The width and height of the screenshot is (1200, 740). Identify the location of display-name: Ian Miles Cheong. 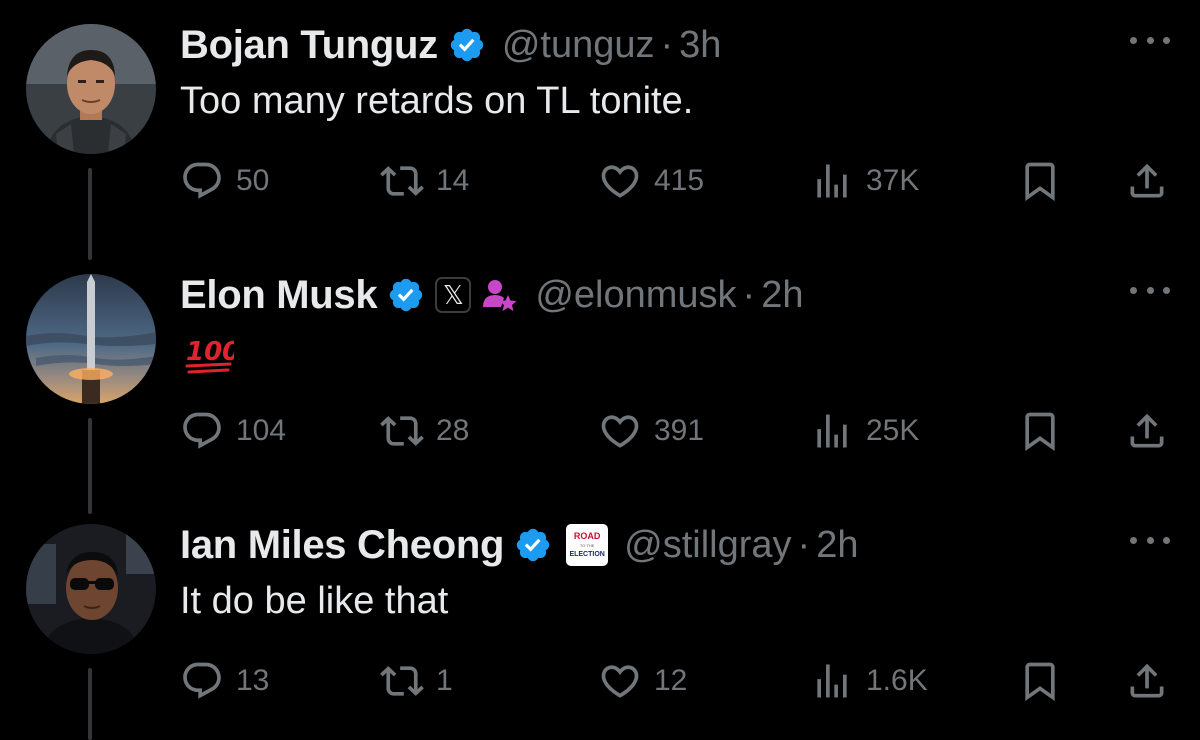
(342, 545).